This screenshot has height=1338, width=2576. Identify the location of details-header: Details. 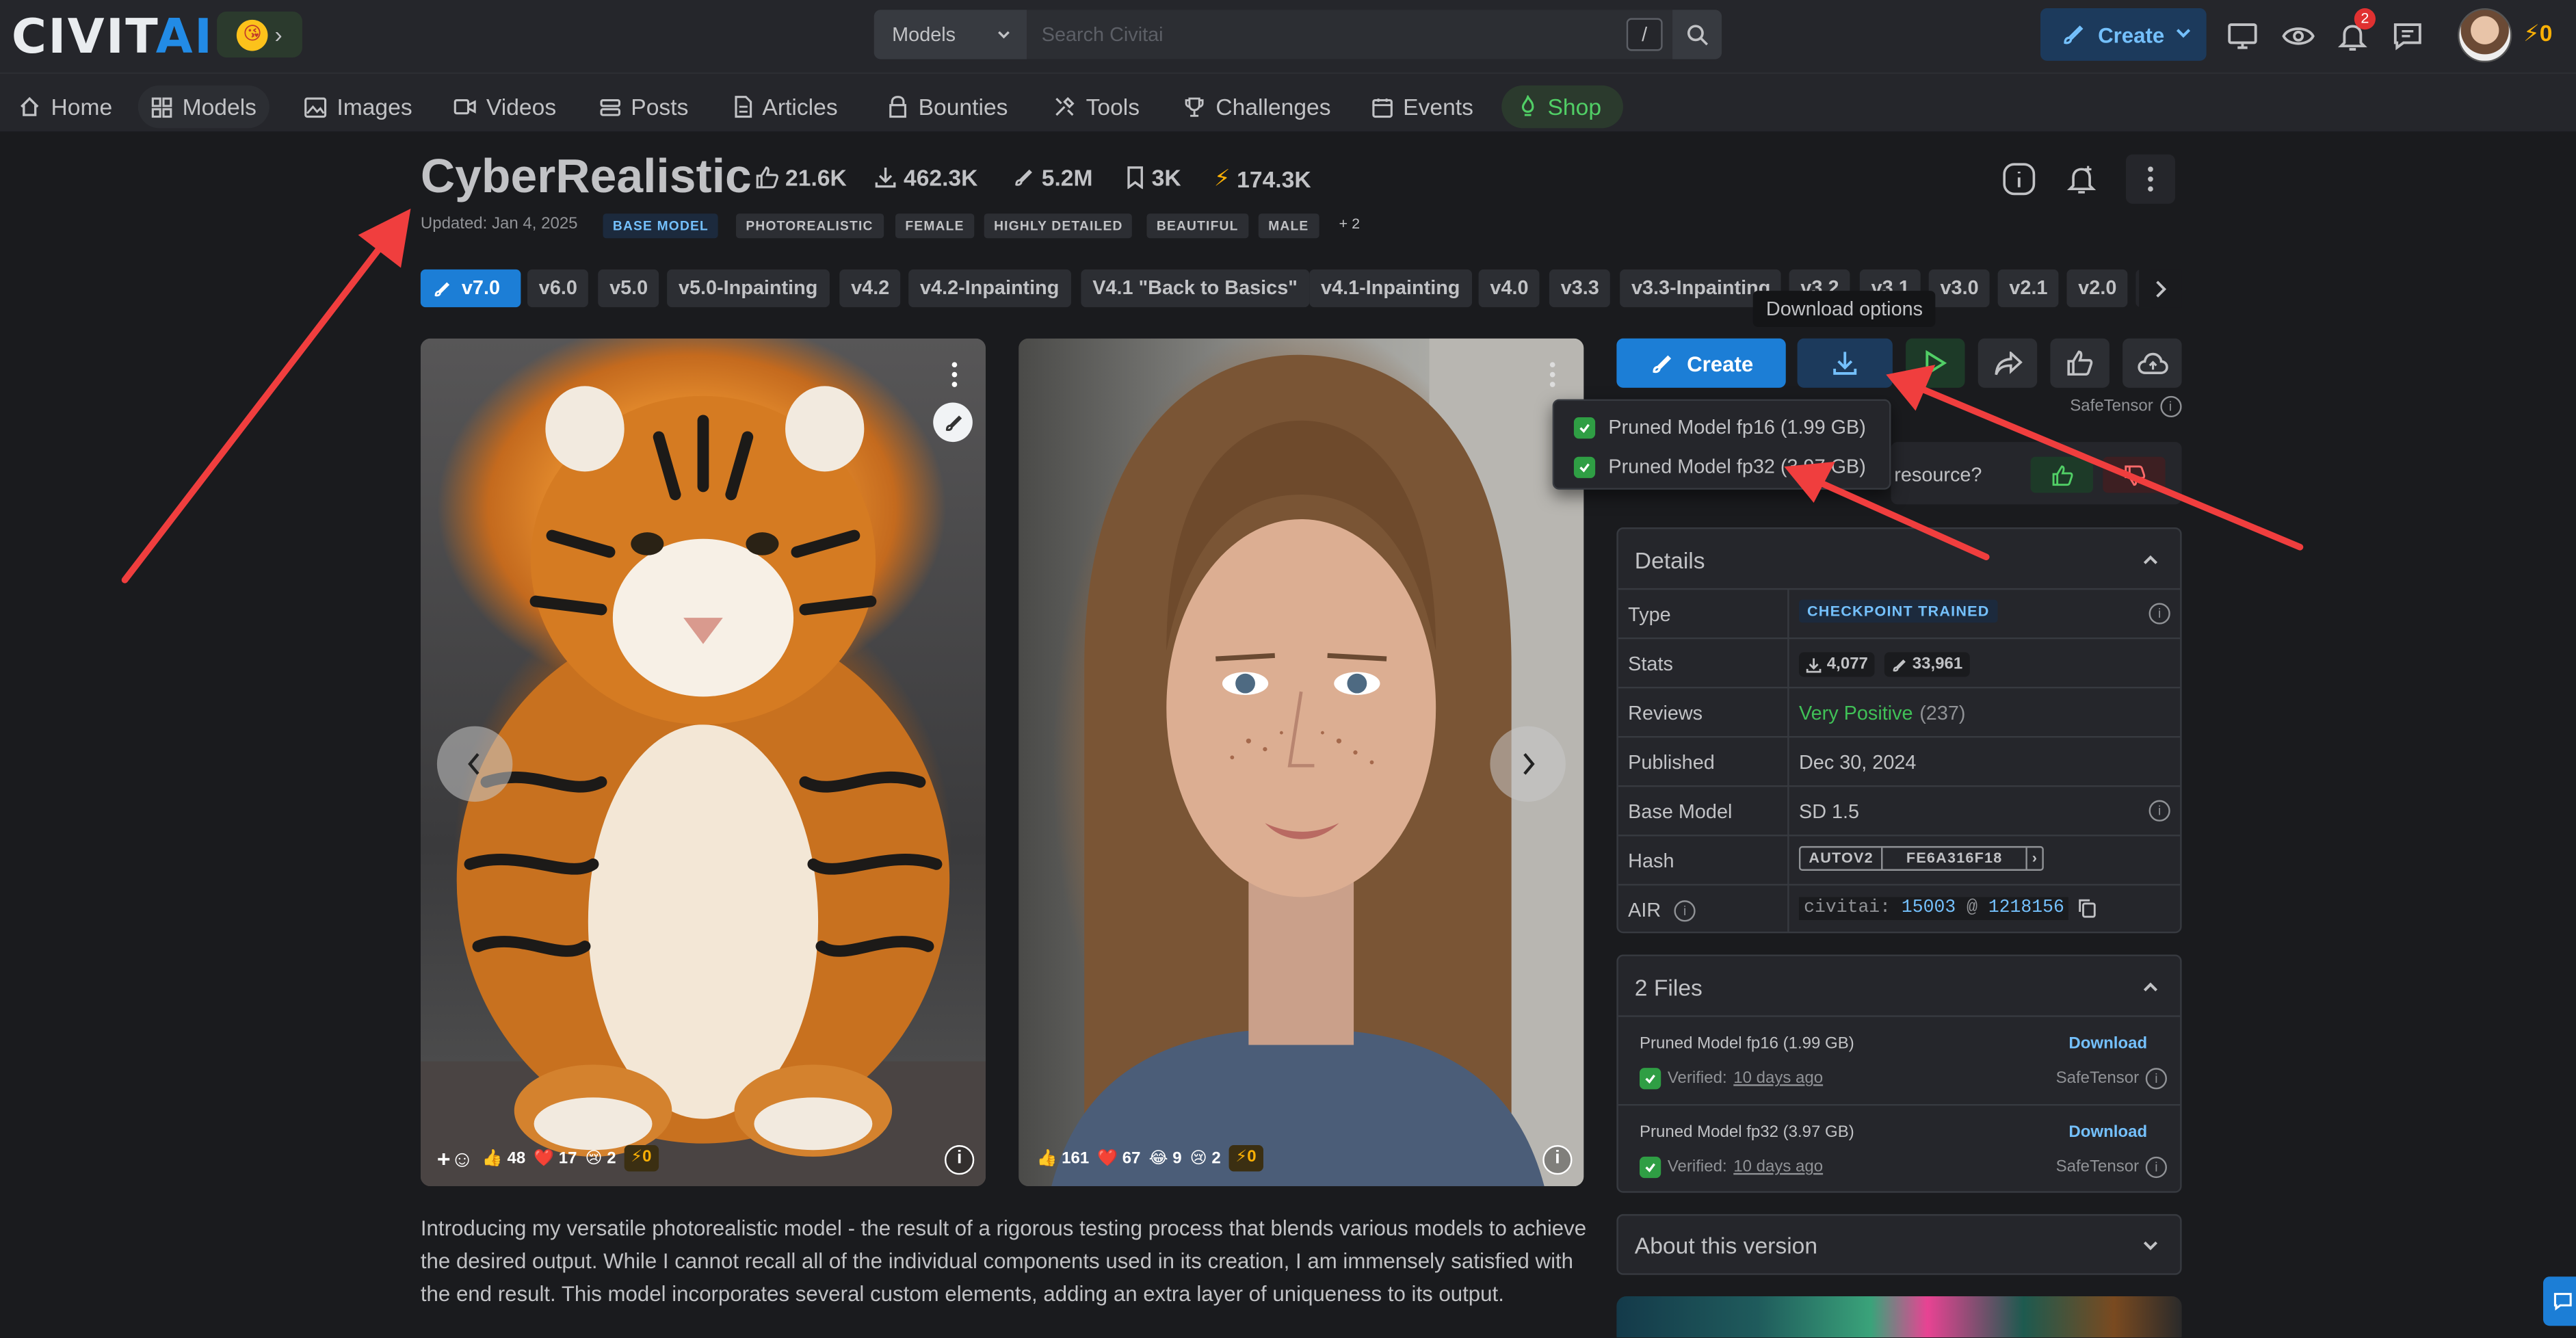
(1670, 560).